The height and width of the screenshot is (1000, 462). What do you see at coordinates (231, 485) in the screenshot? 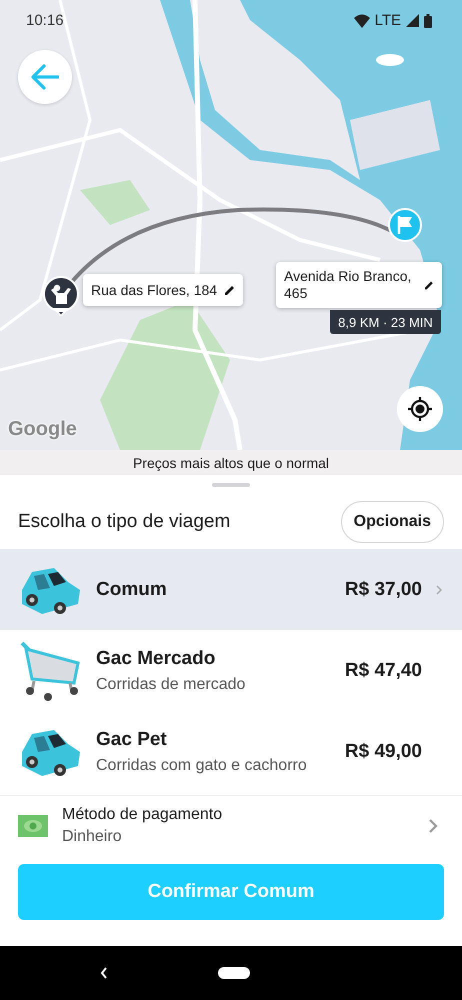
I see `sheet-handle` at bounding box center [231, 485].